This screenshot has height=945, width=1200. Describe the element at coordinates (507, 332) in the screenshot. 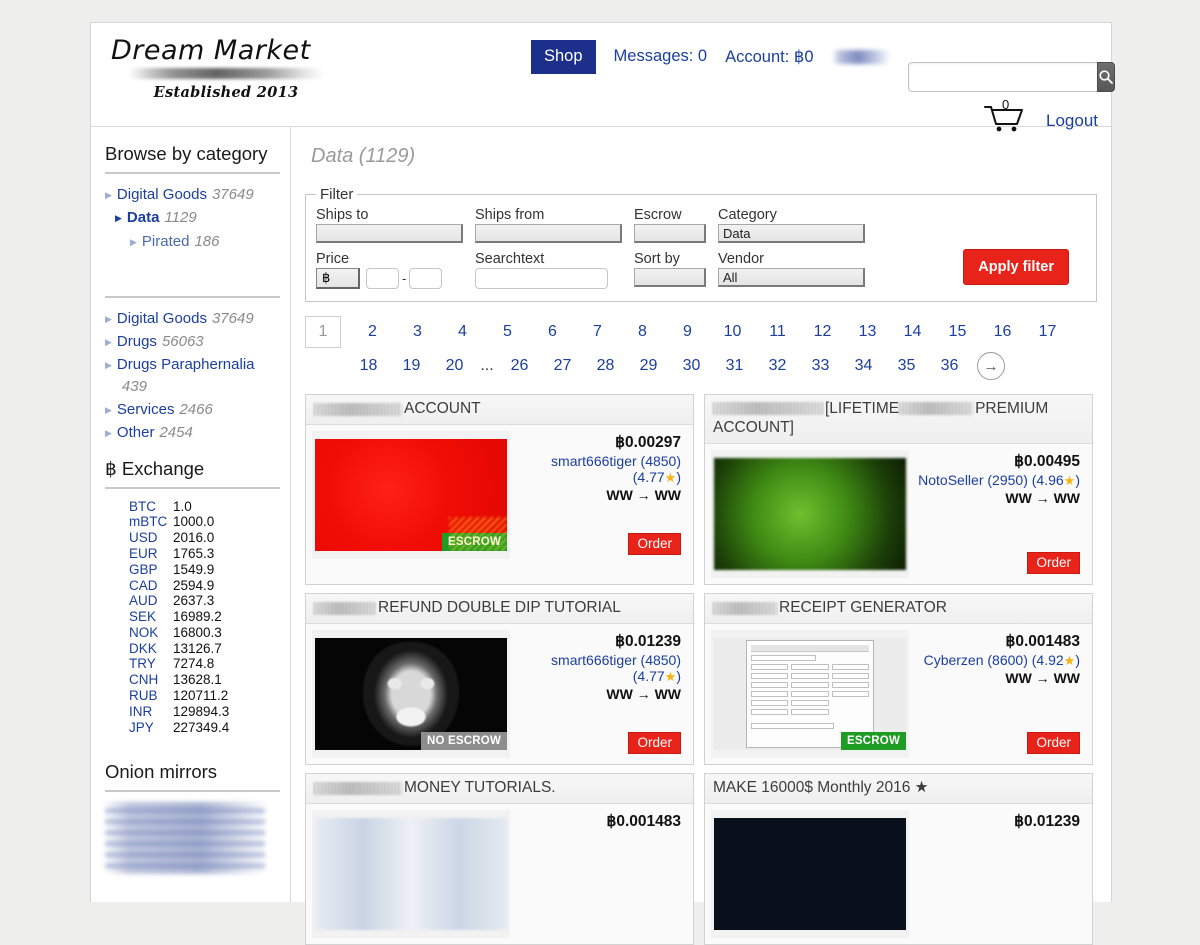

I see `page-link: 5` at that location.